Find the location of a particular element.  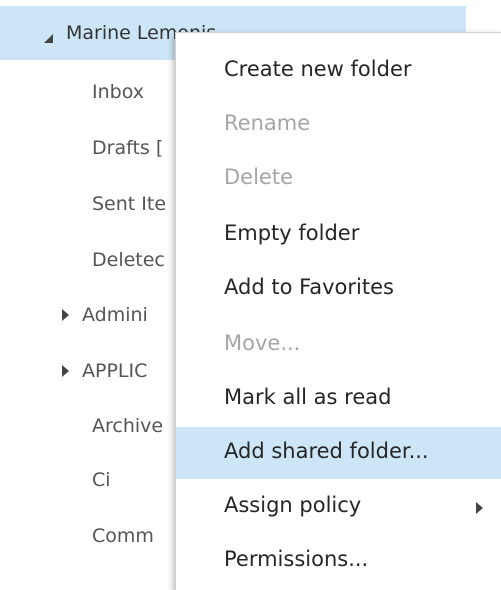

menu-item-label: Mark all as read is located at coordinates (308, 397).